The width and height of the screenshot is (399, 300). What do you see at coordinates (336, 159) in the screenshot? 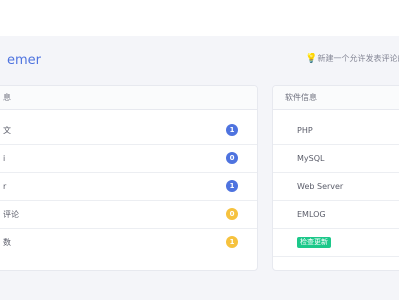
I see `software-row-mysql: MySQL` at bounding box center [336, 159].